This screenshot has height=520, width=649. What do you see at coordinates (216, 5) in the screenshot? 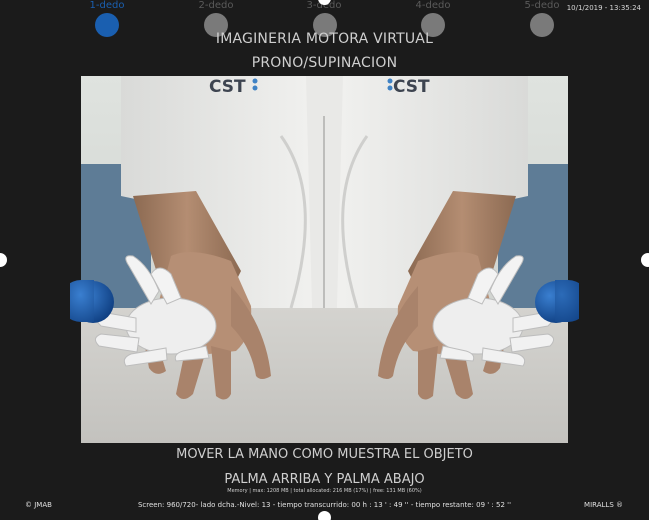
I see `finger-2-label: 2-dedo` at bounding box center [216, 5].